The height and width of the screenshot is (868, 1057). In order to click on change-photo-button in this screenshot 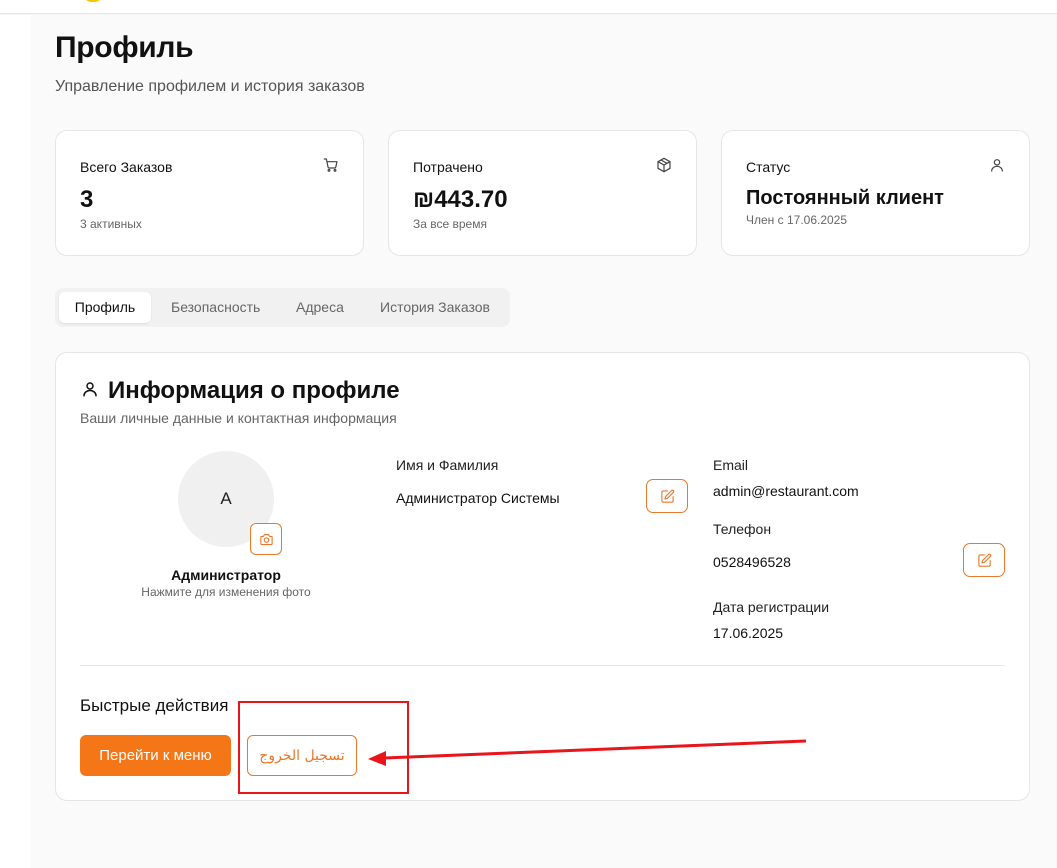, I will do `click(266, 539)`.